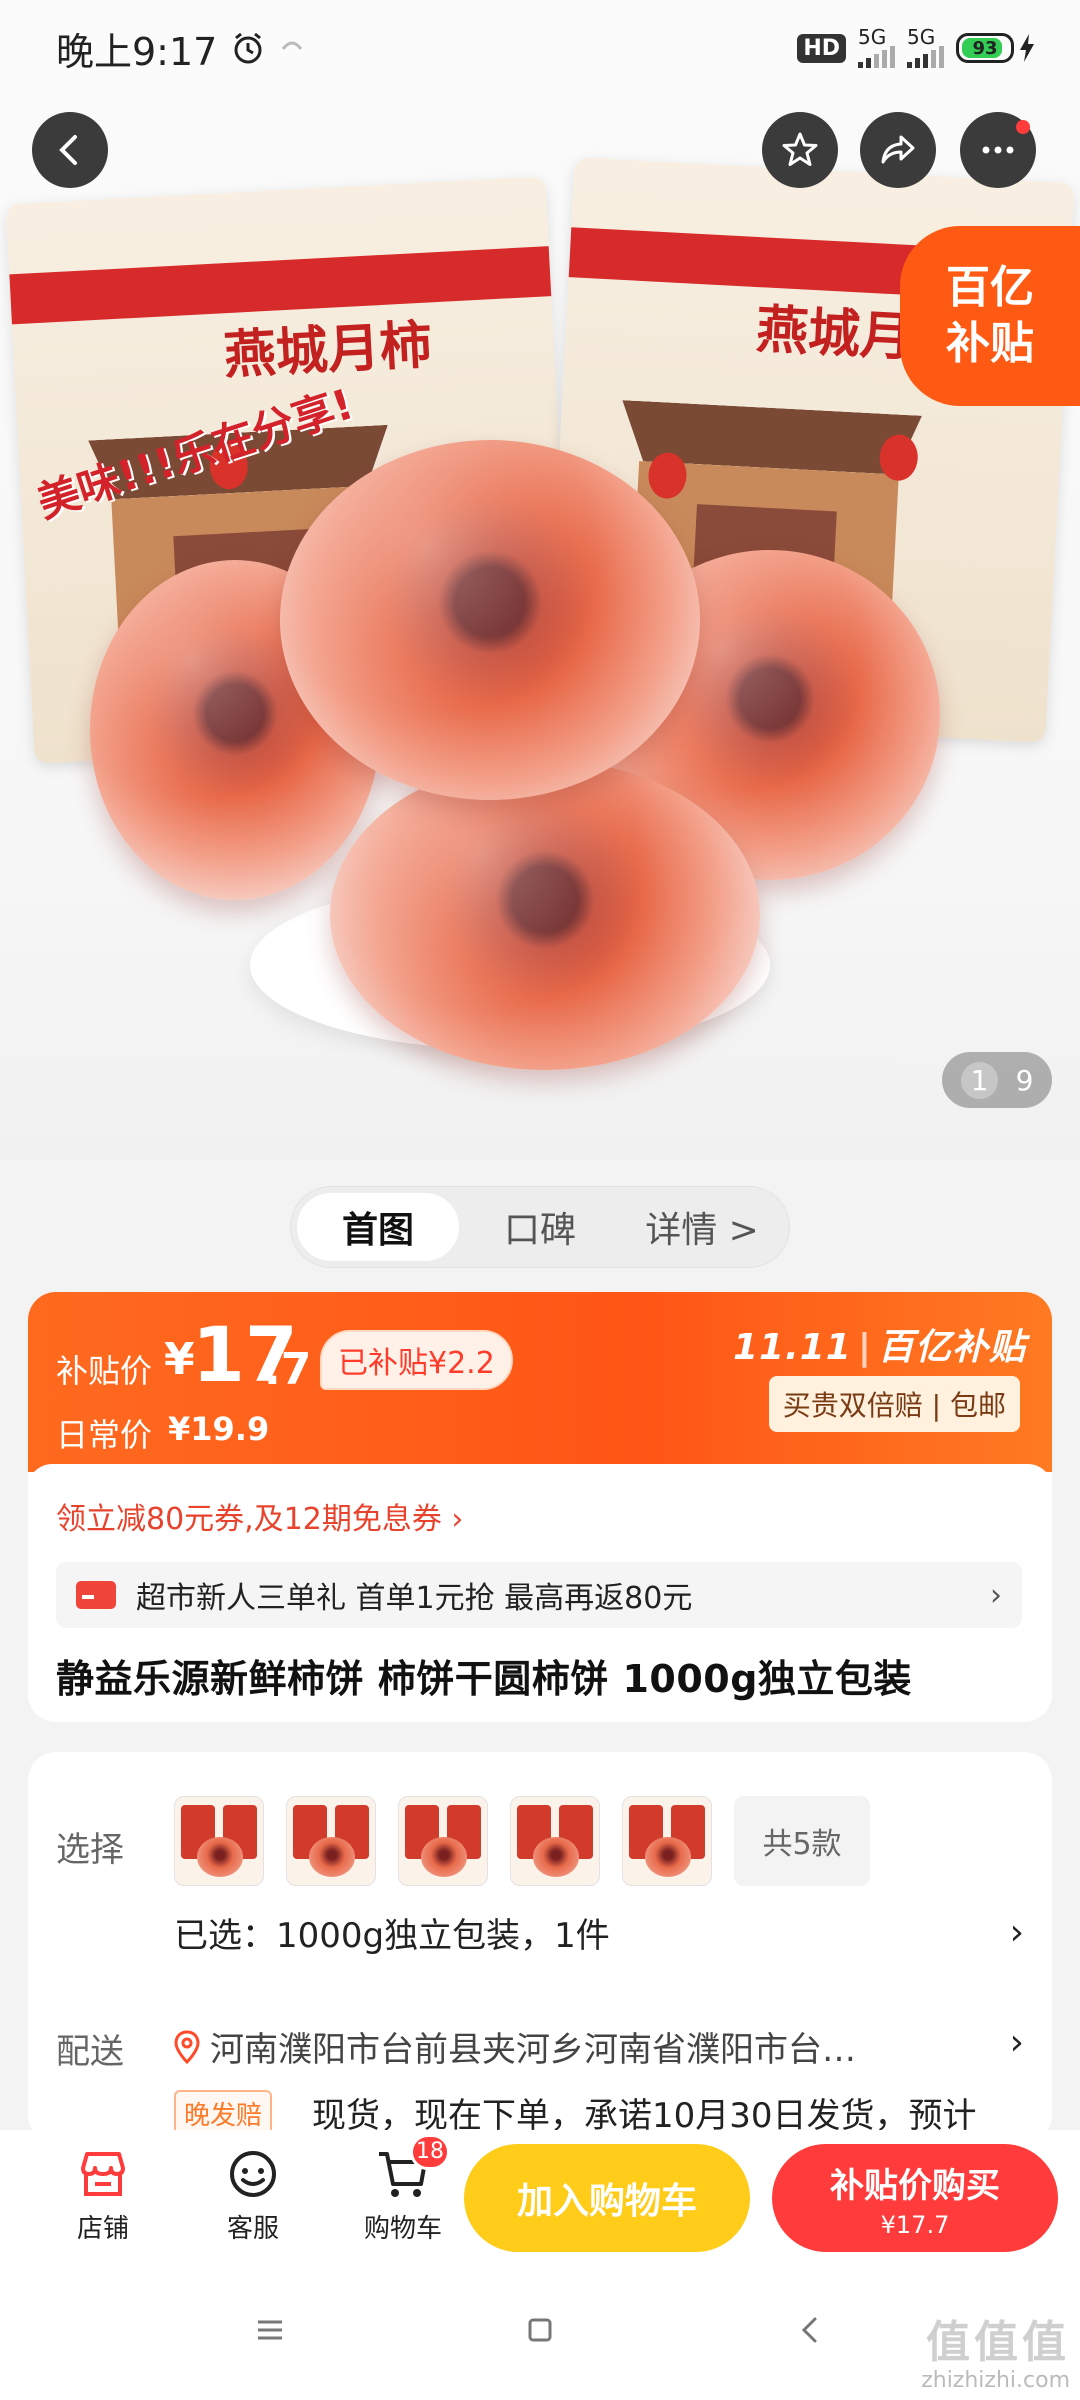 The height and width of the screenshot is (2400, 1080). I want to click on buy-now-button: 补贴价购买 ¥17.7, so click(915, 2198).